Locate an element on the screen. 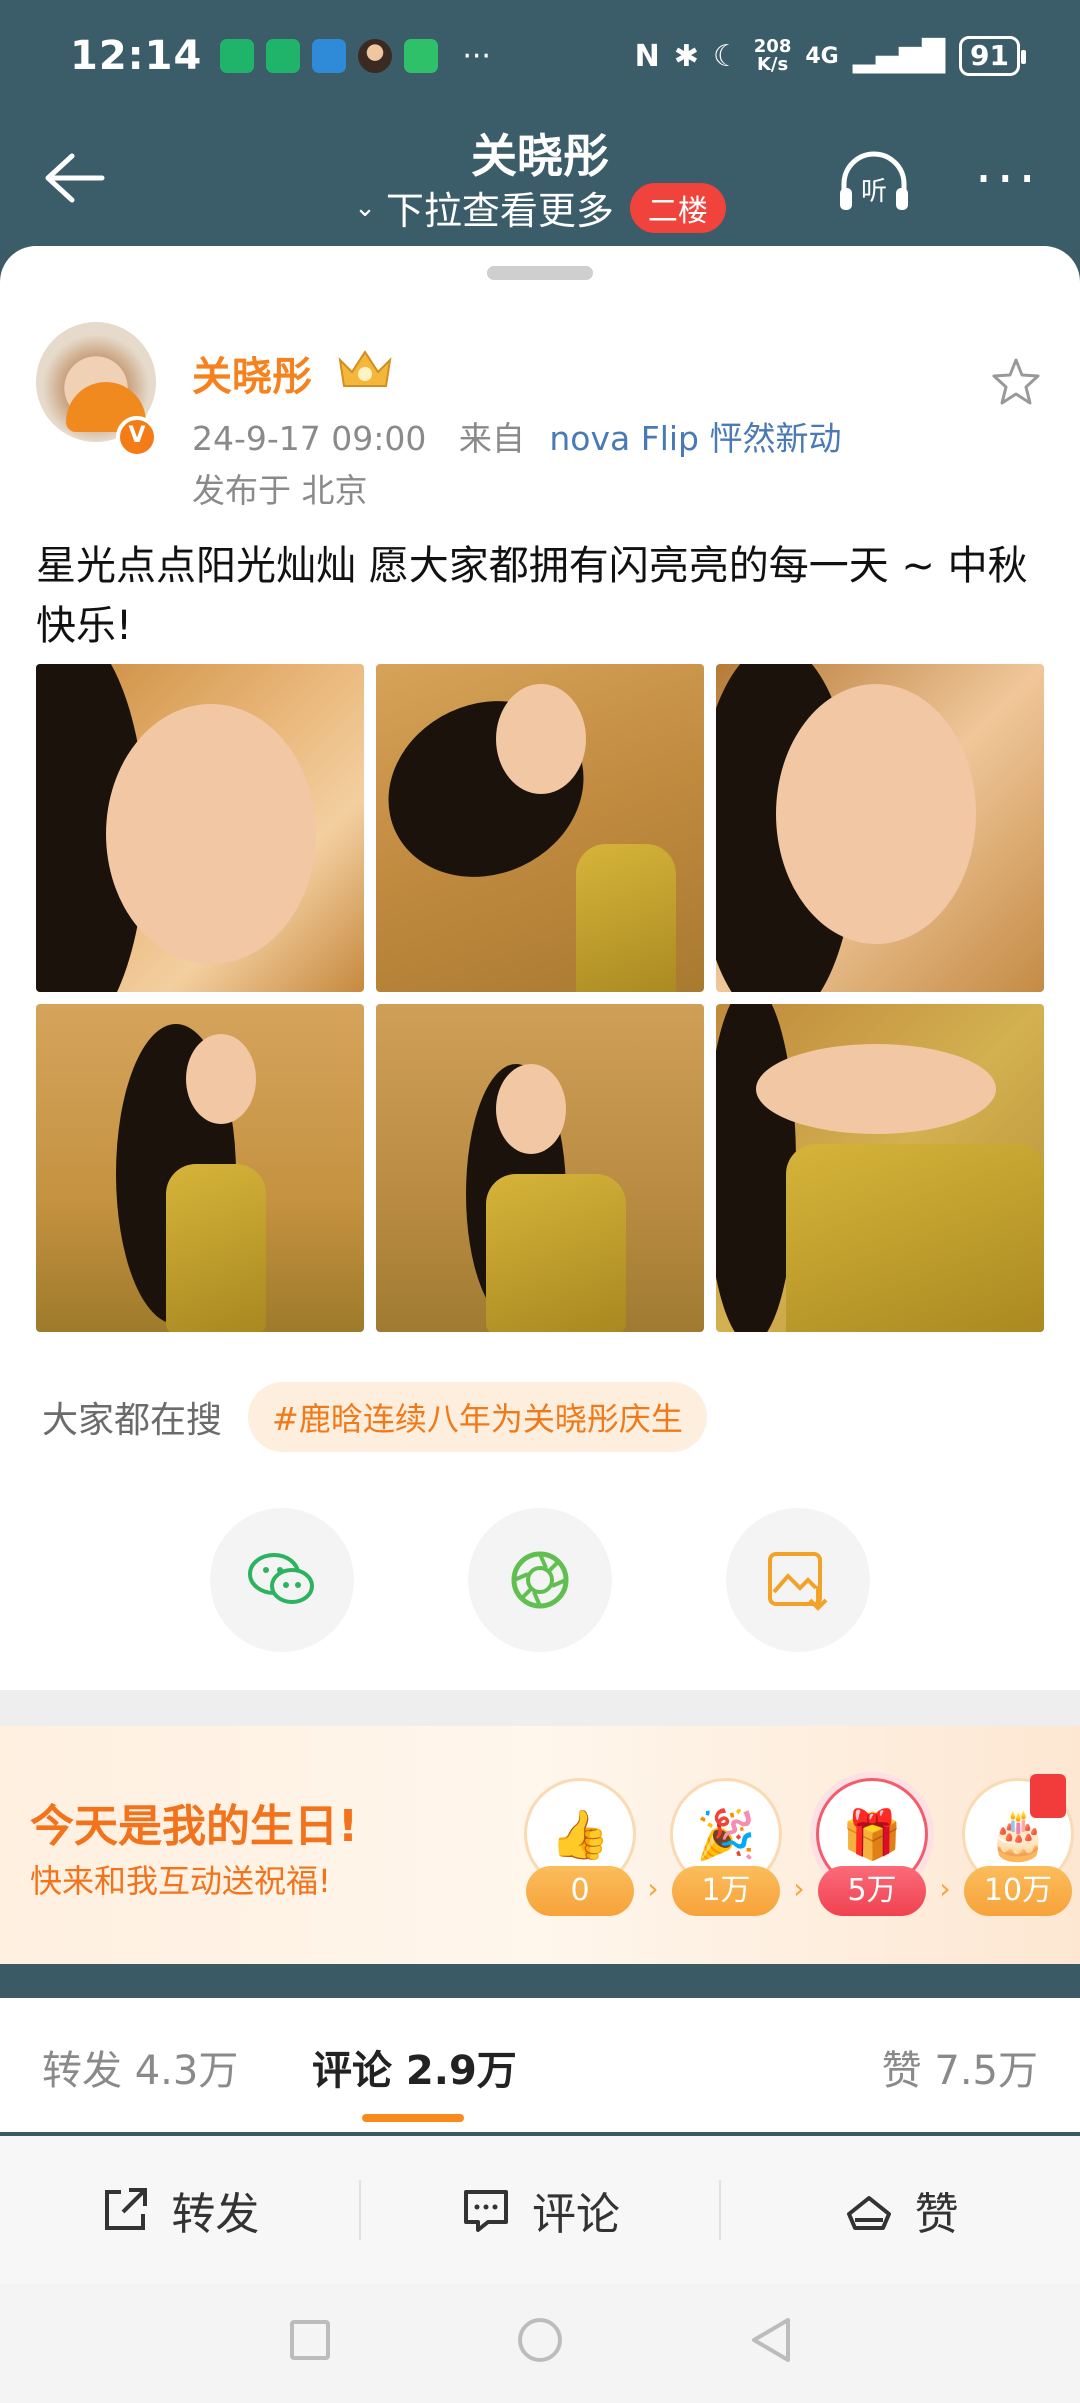 The width and height of the screenshot is (1080, 2403). repost-icon is located at coordinates (126, 2209).